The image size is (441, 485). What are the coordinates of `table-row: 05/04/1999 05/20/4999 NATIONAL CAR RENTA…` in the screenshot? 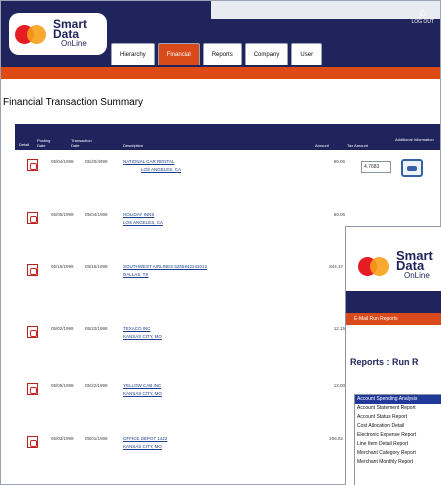 It's located at (227, 168).